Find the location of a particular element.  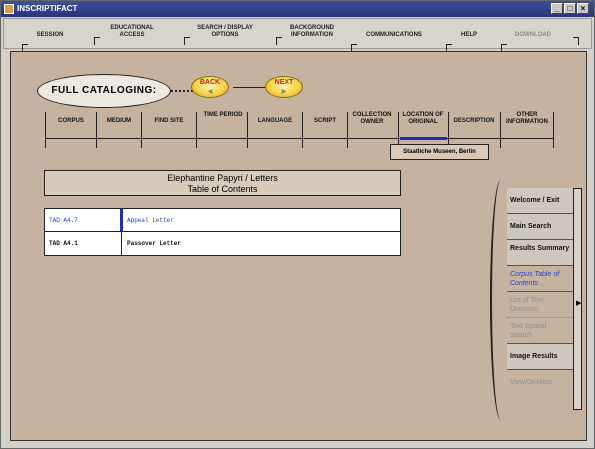

row-code: TAD A4.7 is located at coordinates (63, 220).